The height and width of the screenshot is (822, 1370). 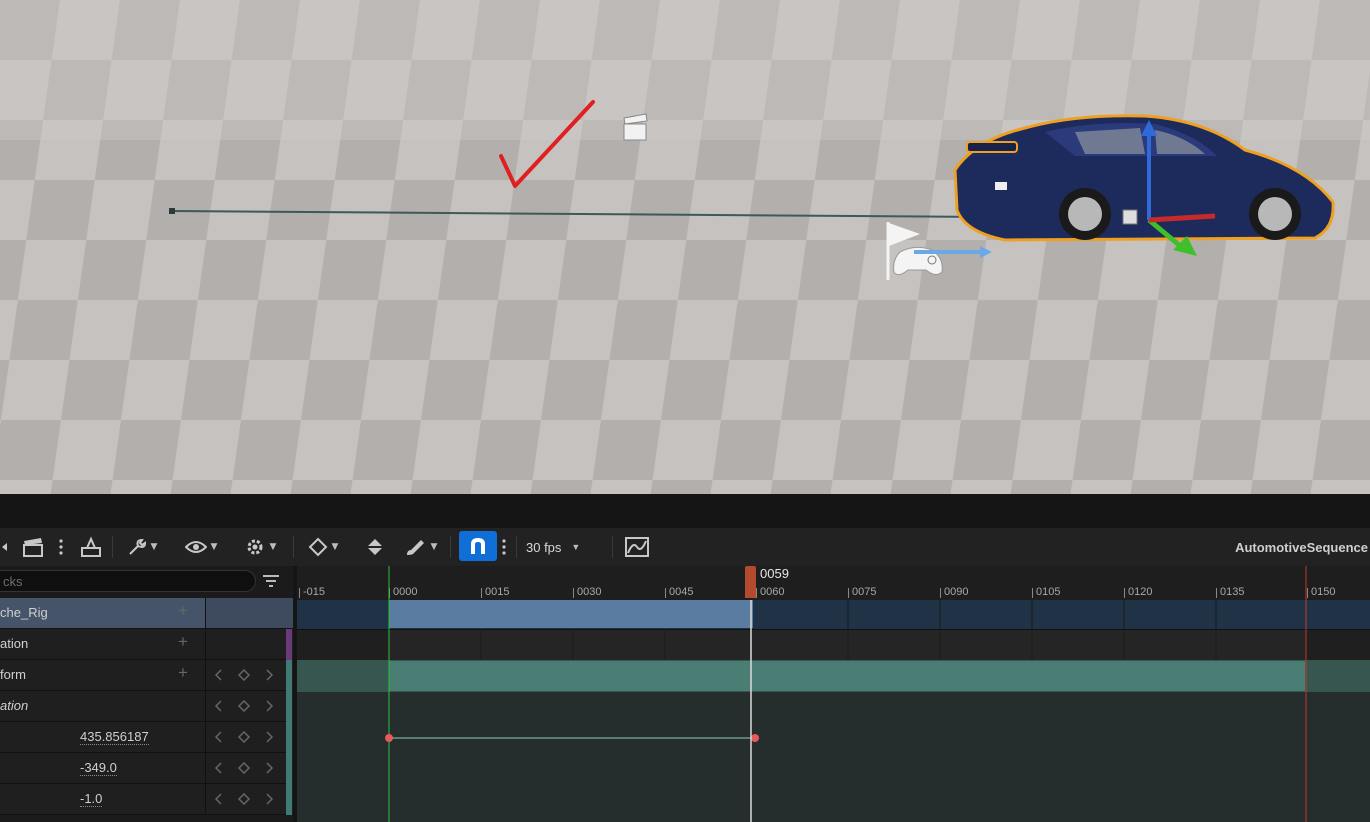 I want to click on path-start-point, so click(x=172, y=211).